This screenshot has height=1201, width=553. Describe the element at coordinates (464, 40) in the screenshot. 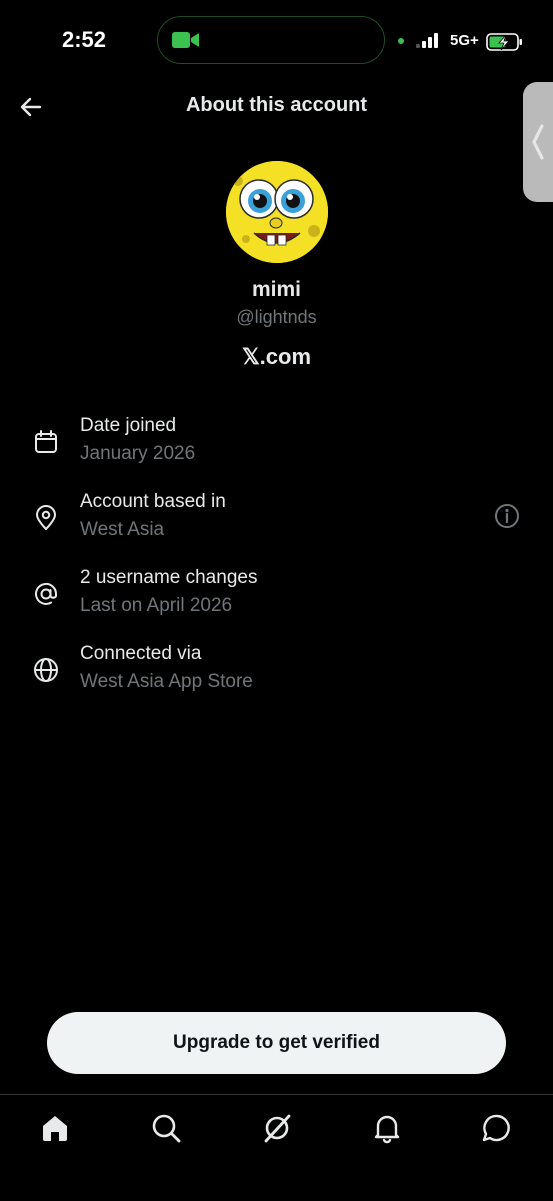

I see `network-type: 5G+` at that location.